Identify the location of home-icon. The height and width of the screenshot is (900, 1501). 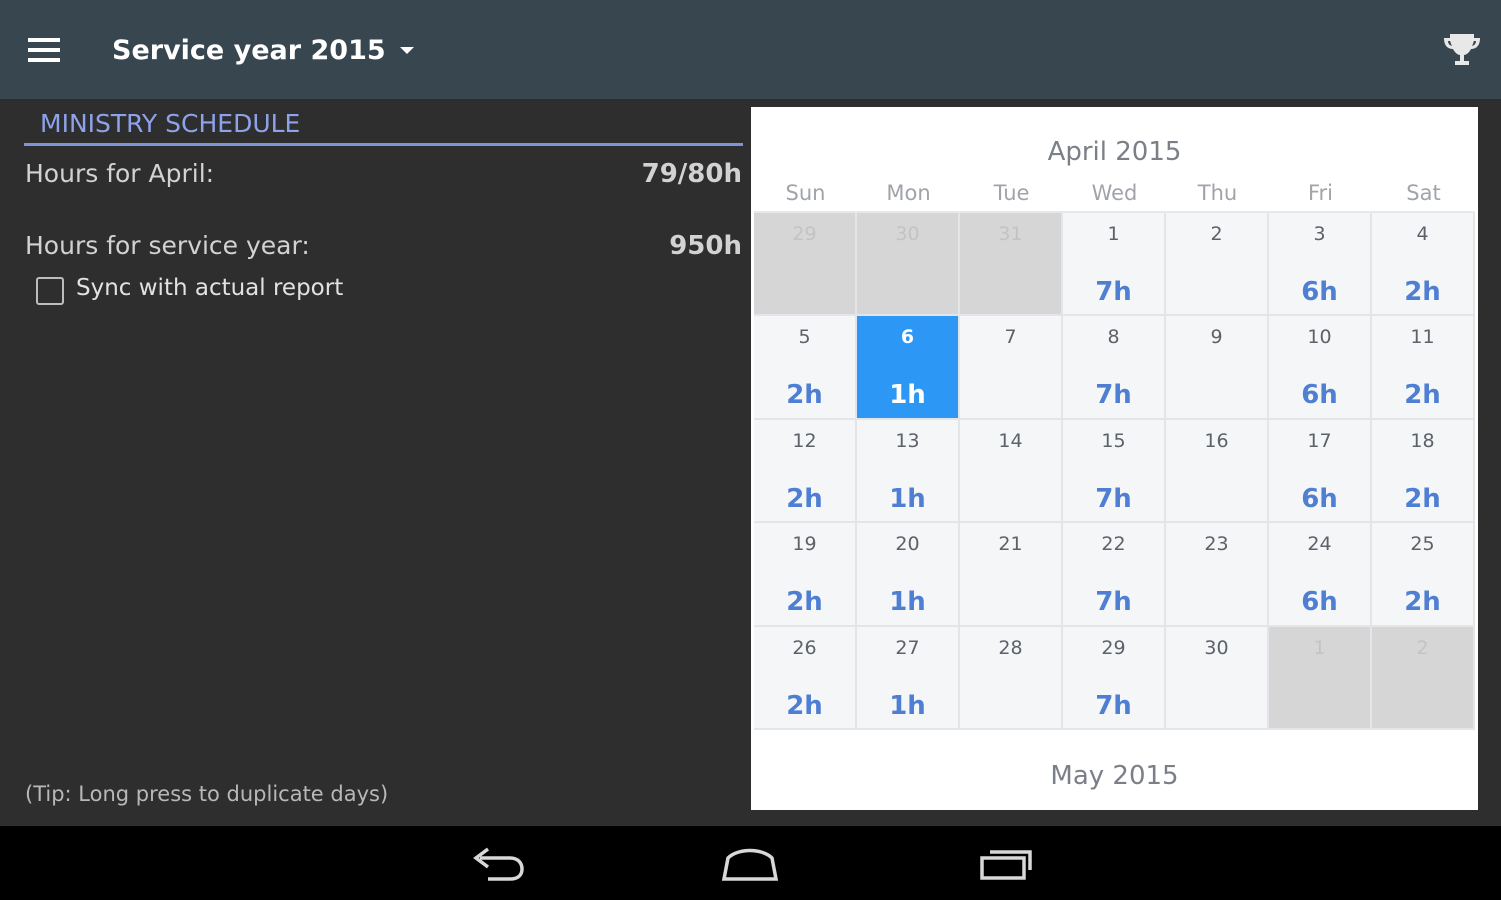
(750, 864).